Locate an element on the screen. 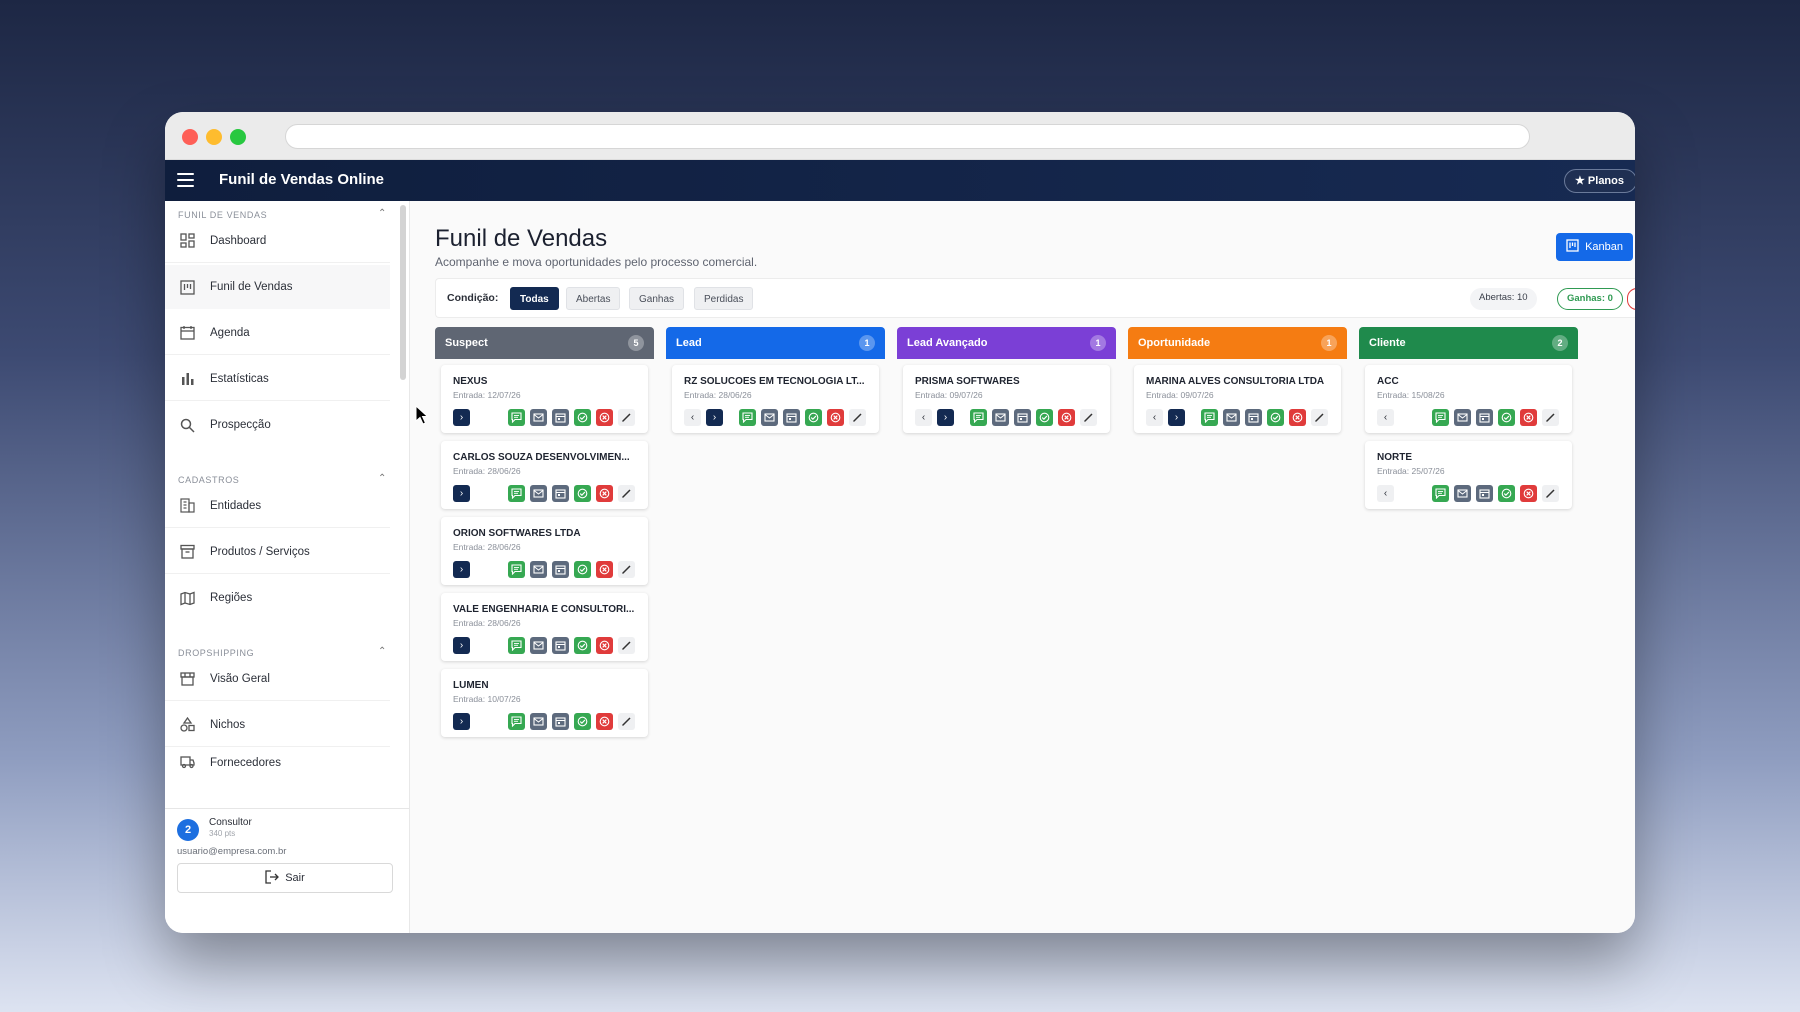  address-bar is located at coordinates (907, 136).